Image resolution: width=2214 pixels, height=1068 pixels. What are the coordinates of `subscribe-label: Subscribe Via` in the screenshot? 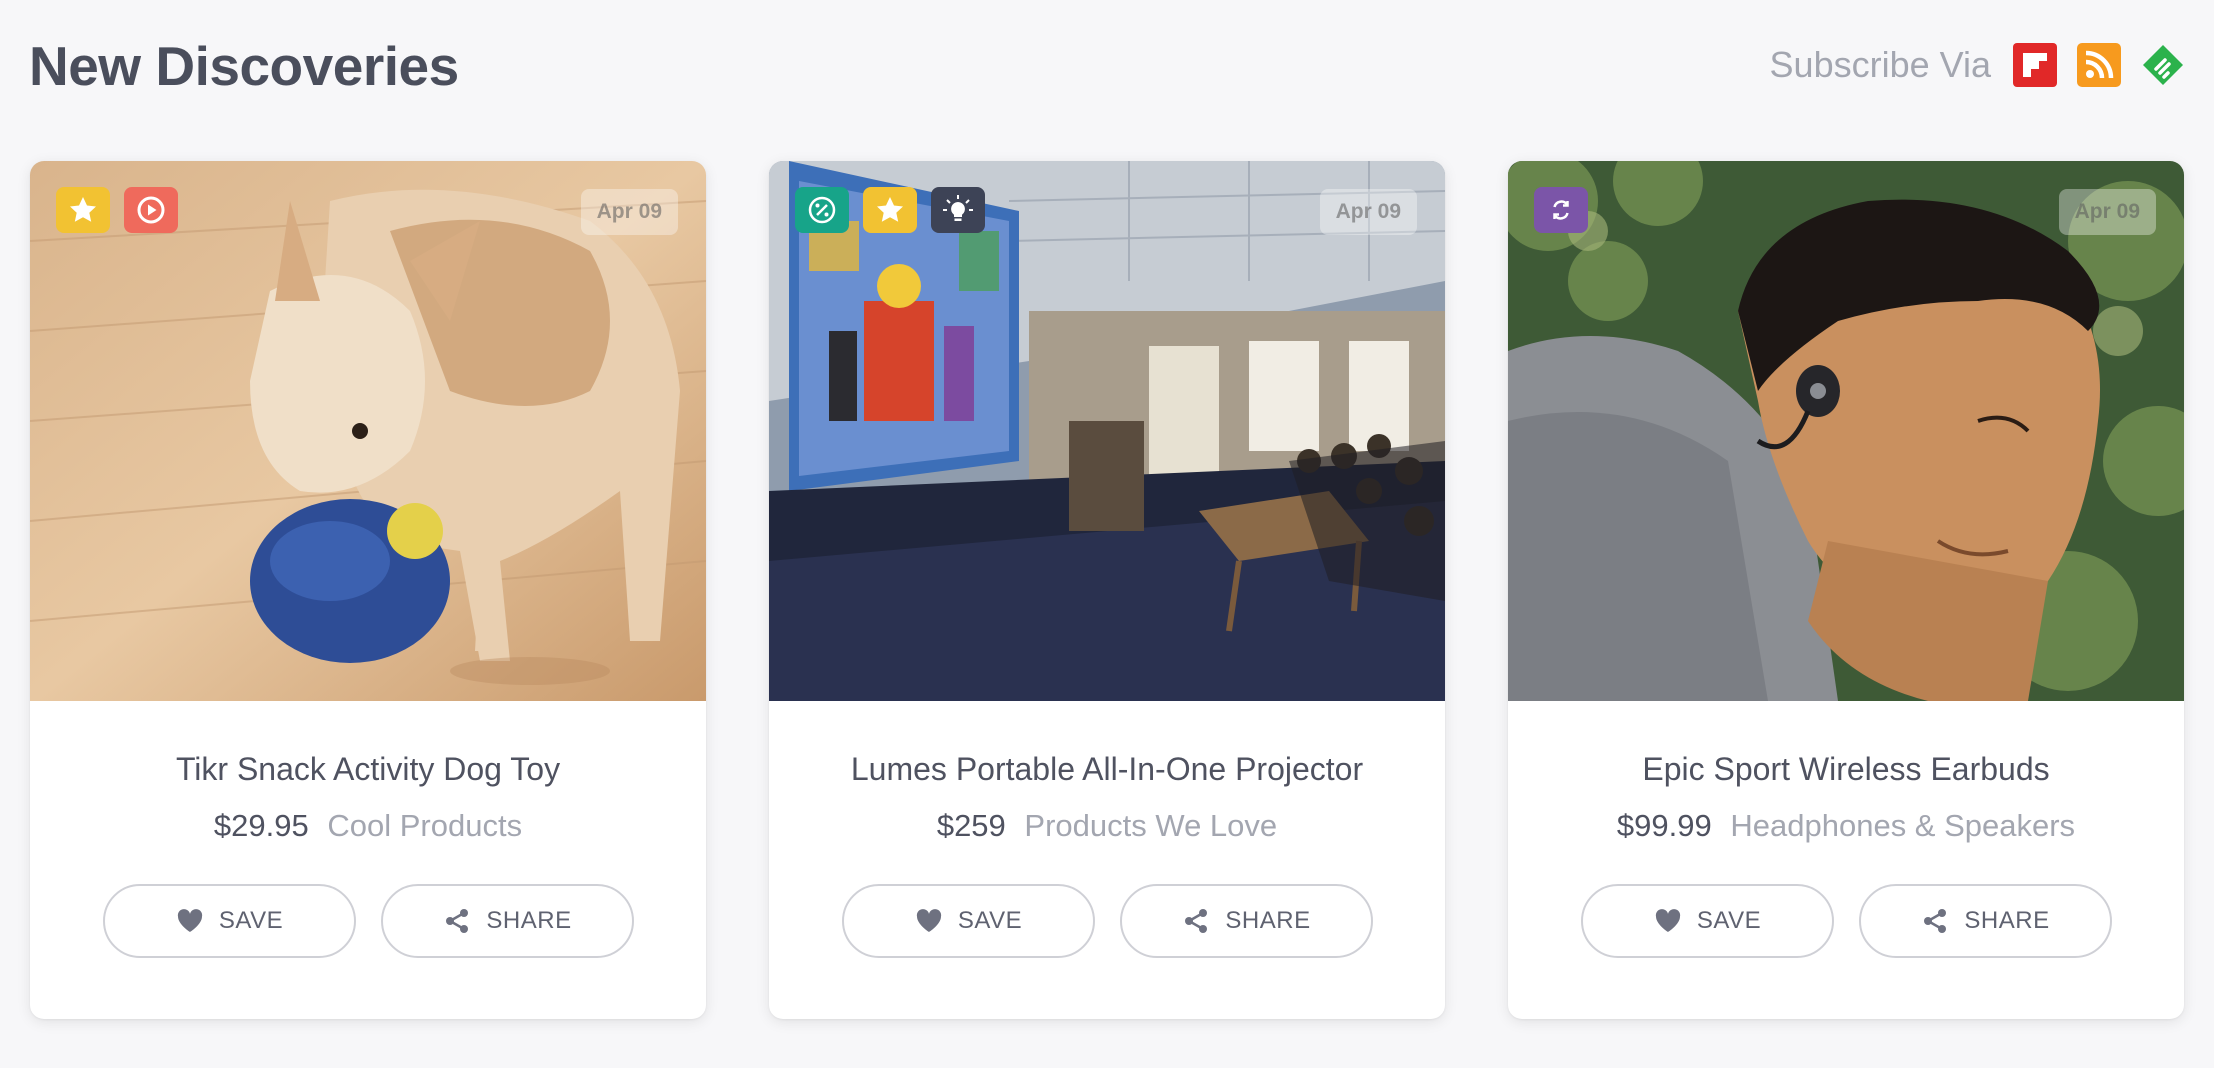 It's located at (1880, 64).